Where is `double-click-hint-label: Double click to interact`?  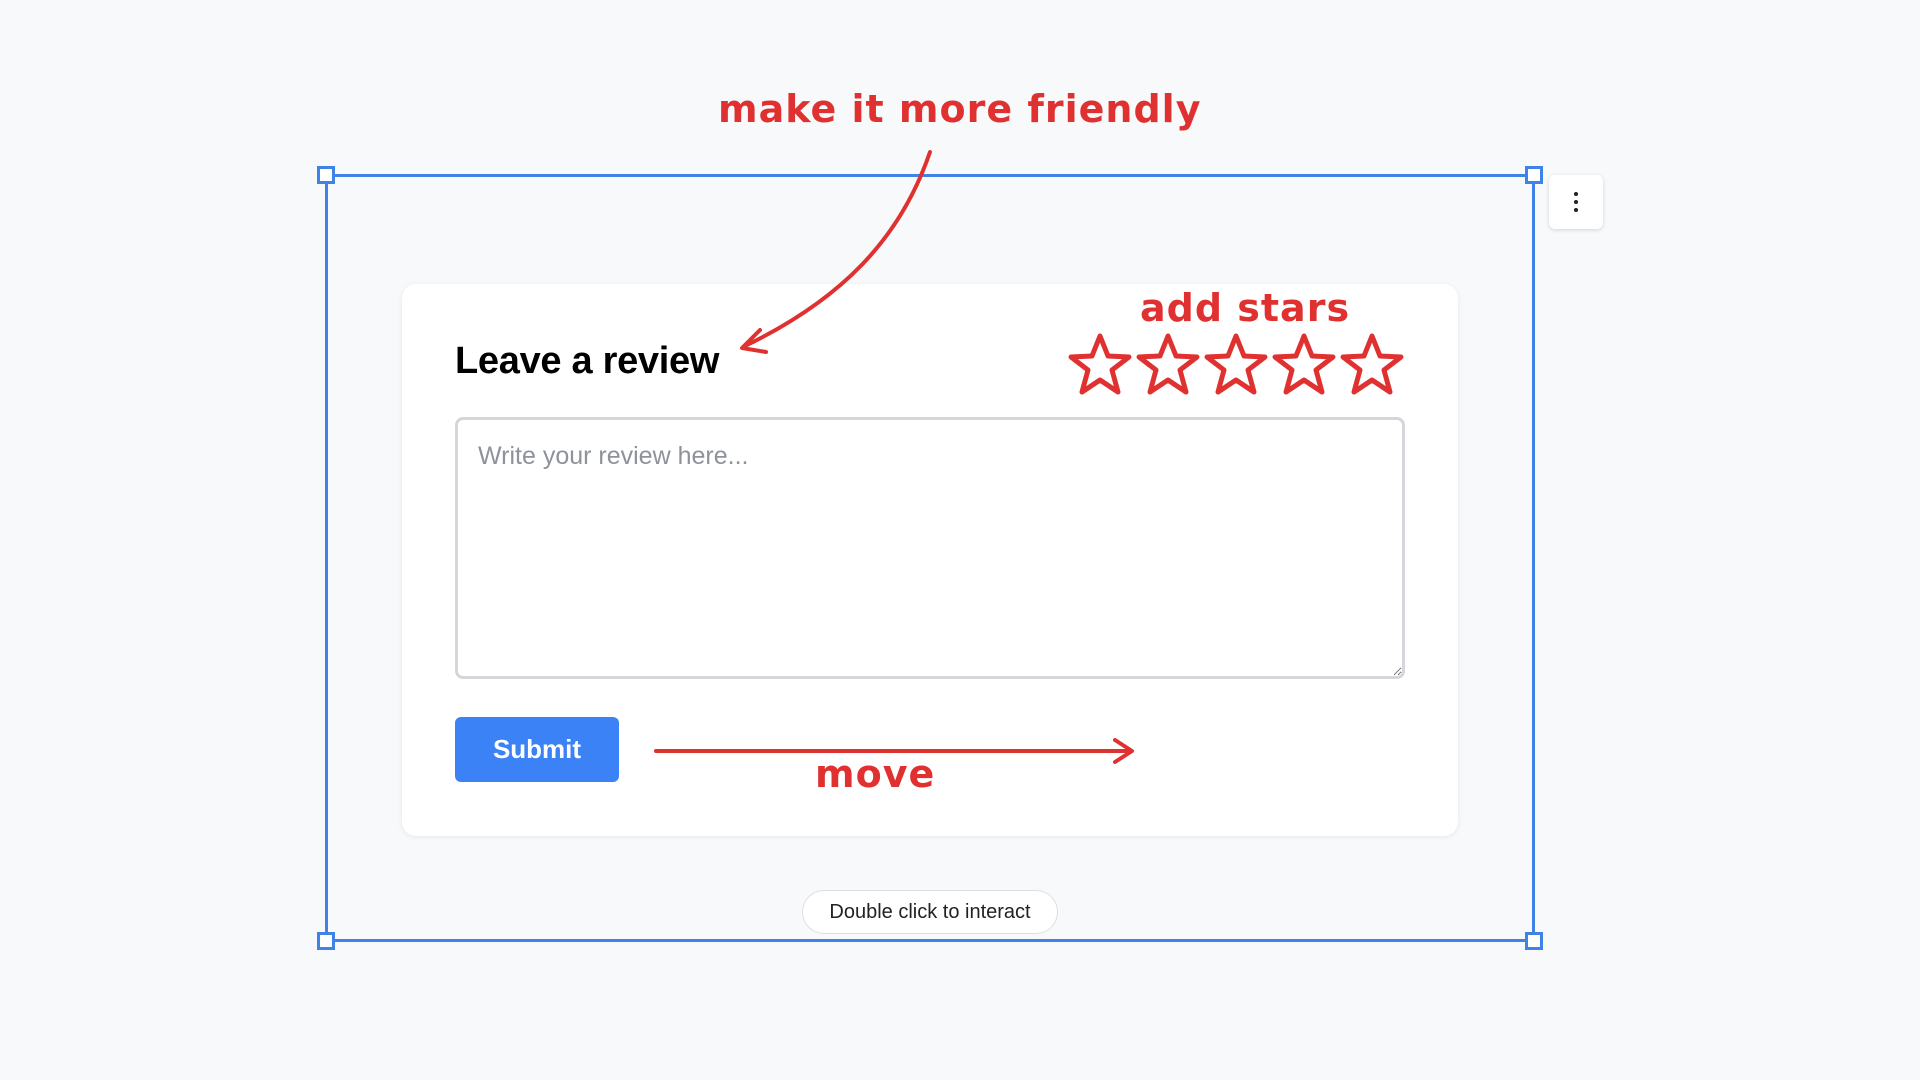
double-click-hint-label: Double click to interact is located at coordinates (930, 911).